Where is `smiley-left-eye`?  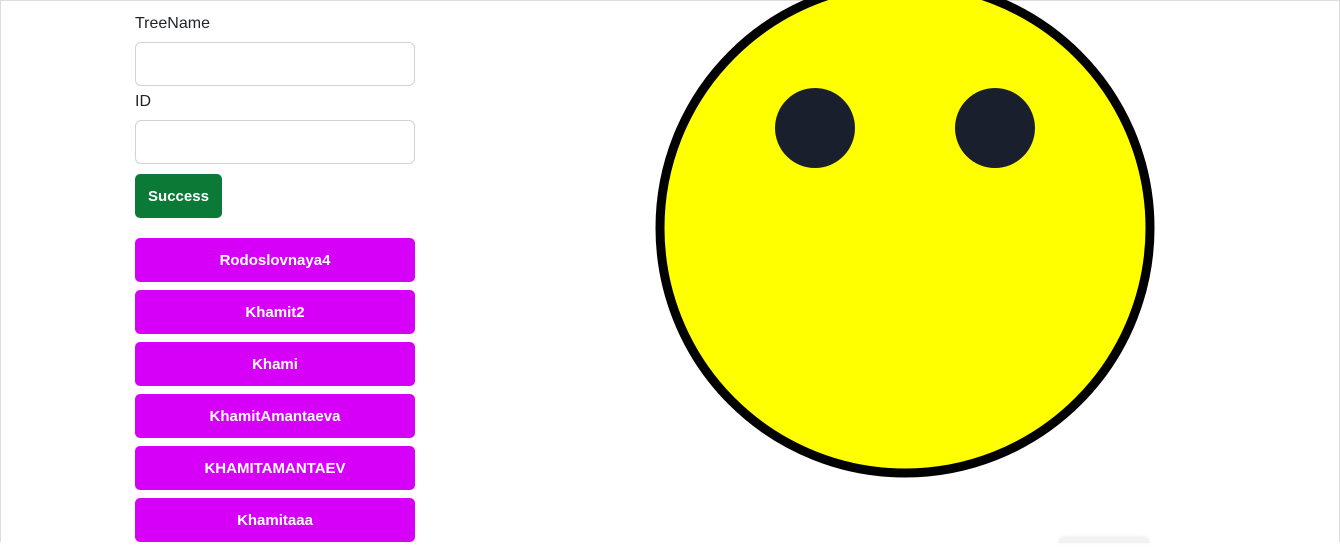 smiley-left-eye is located at coordinates (815, 128).